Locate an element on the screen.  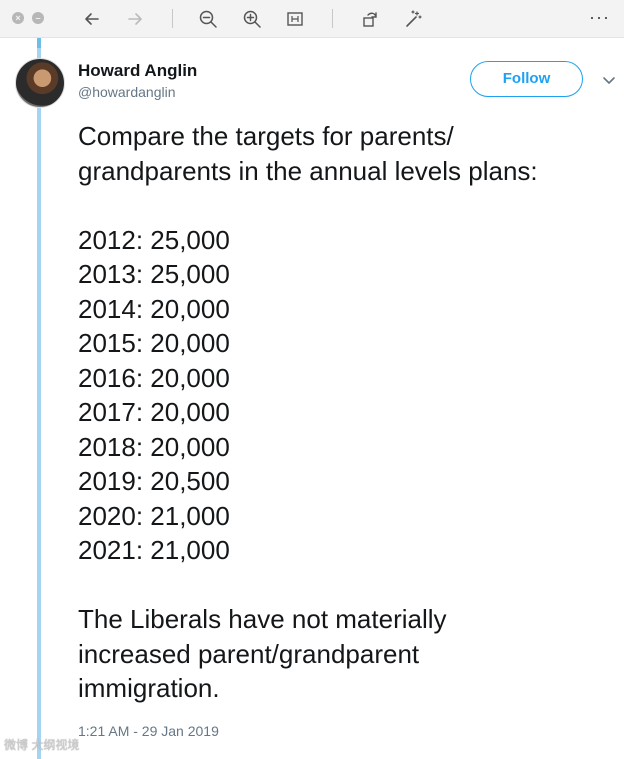
avatar is located at coordinates (40, 83).